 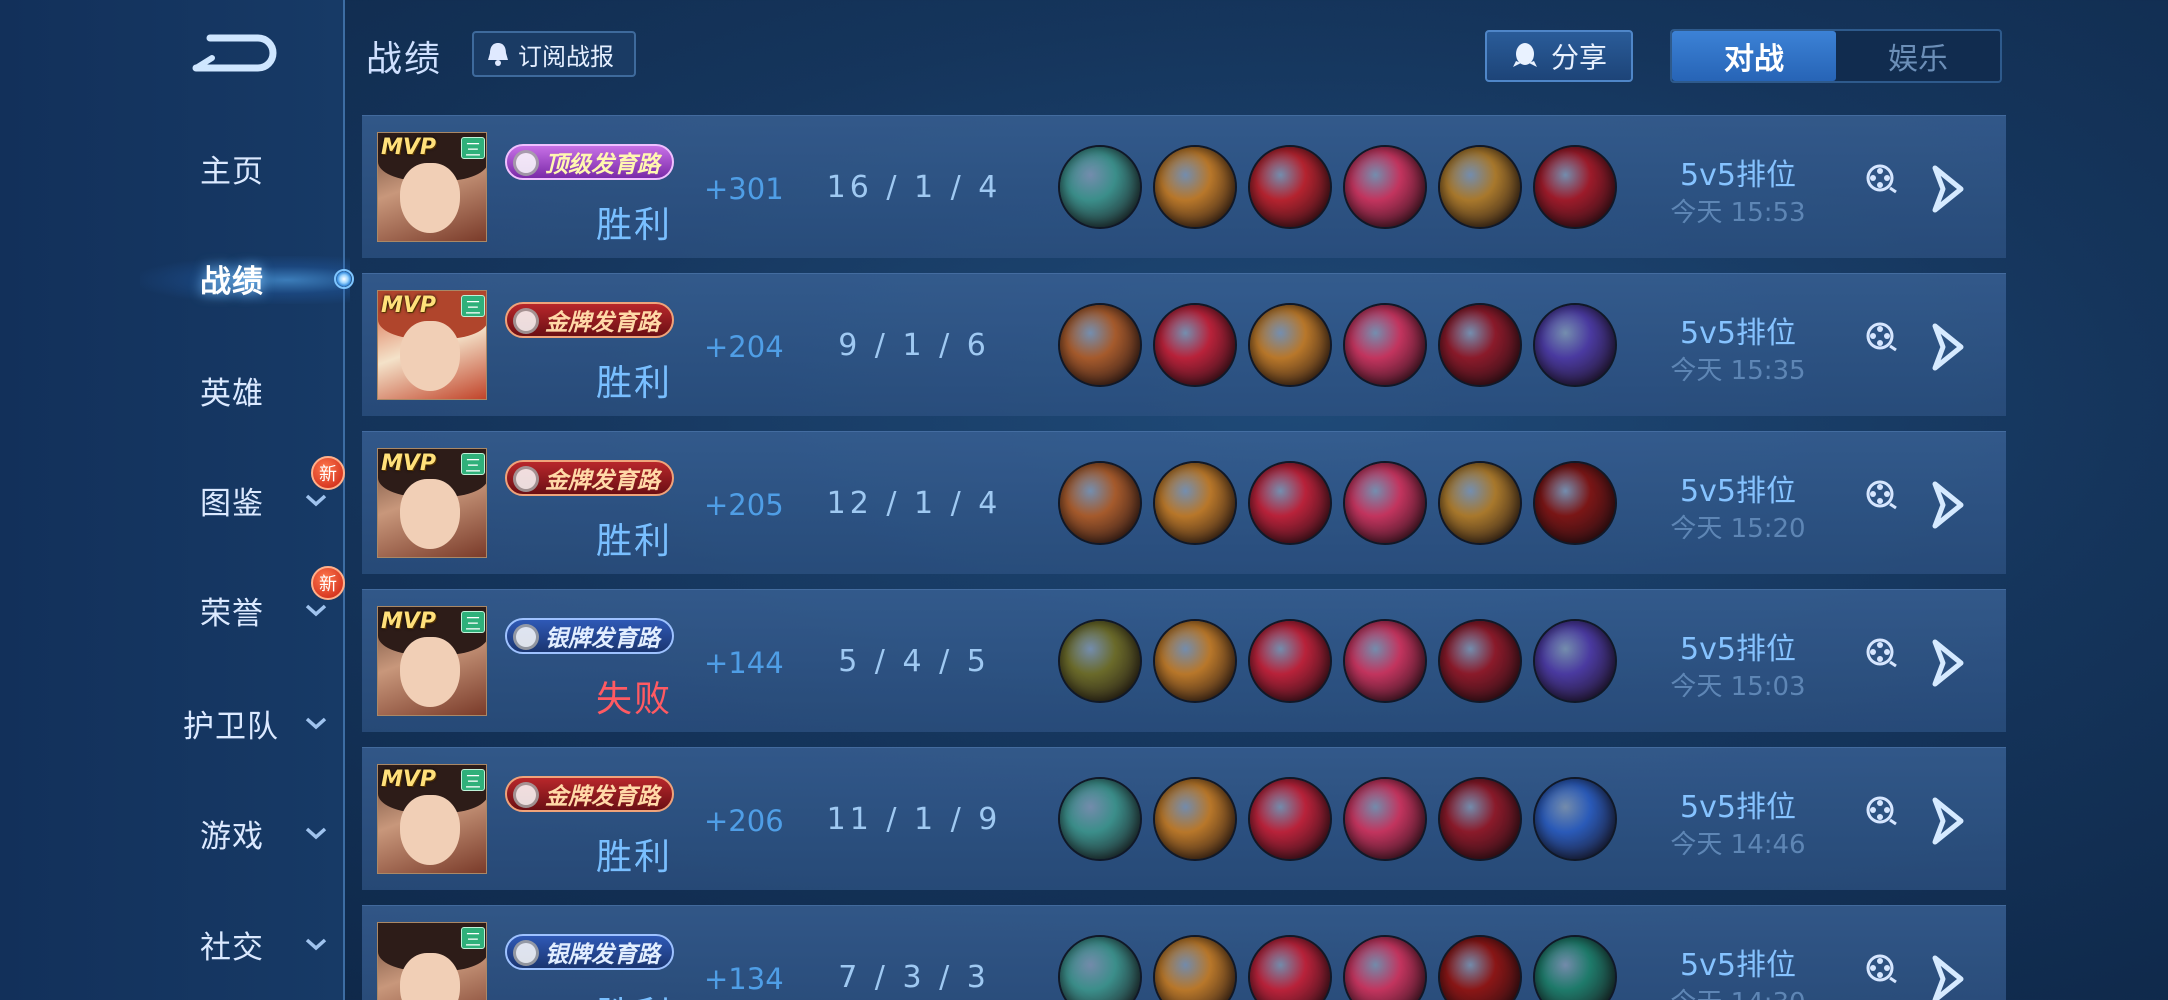 I want to click on match-row: 三 银牌发育路 胜利 +134 7 / 3 / 3 5v5排位 今天 14:30, so click(x=1184, y=952).